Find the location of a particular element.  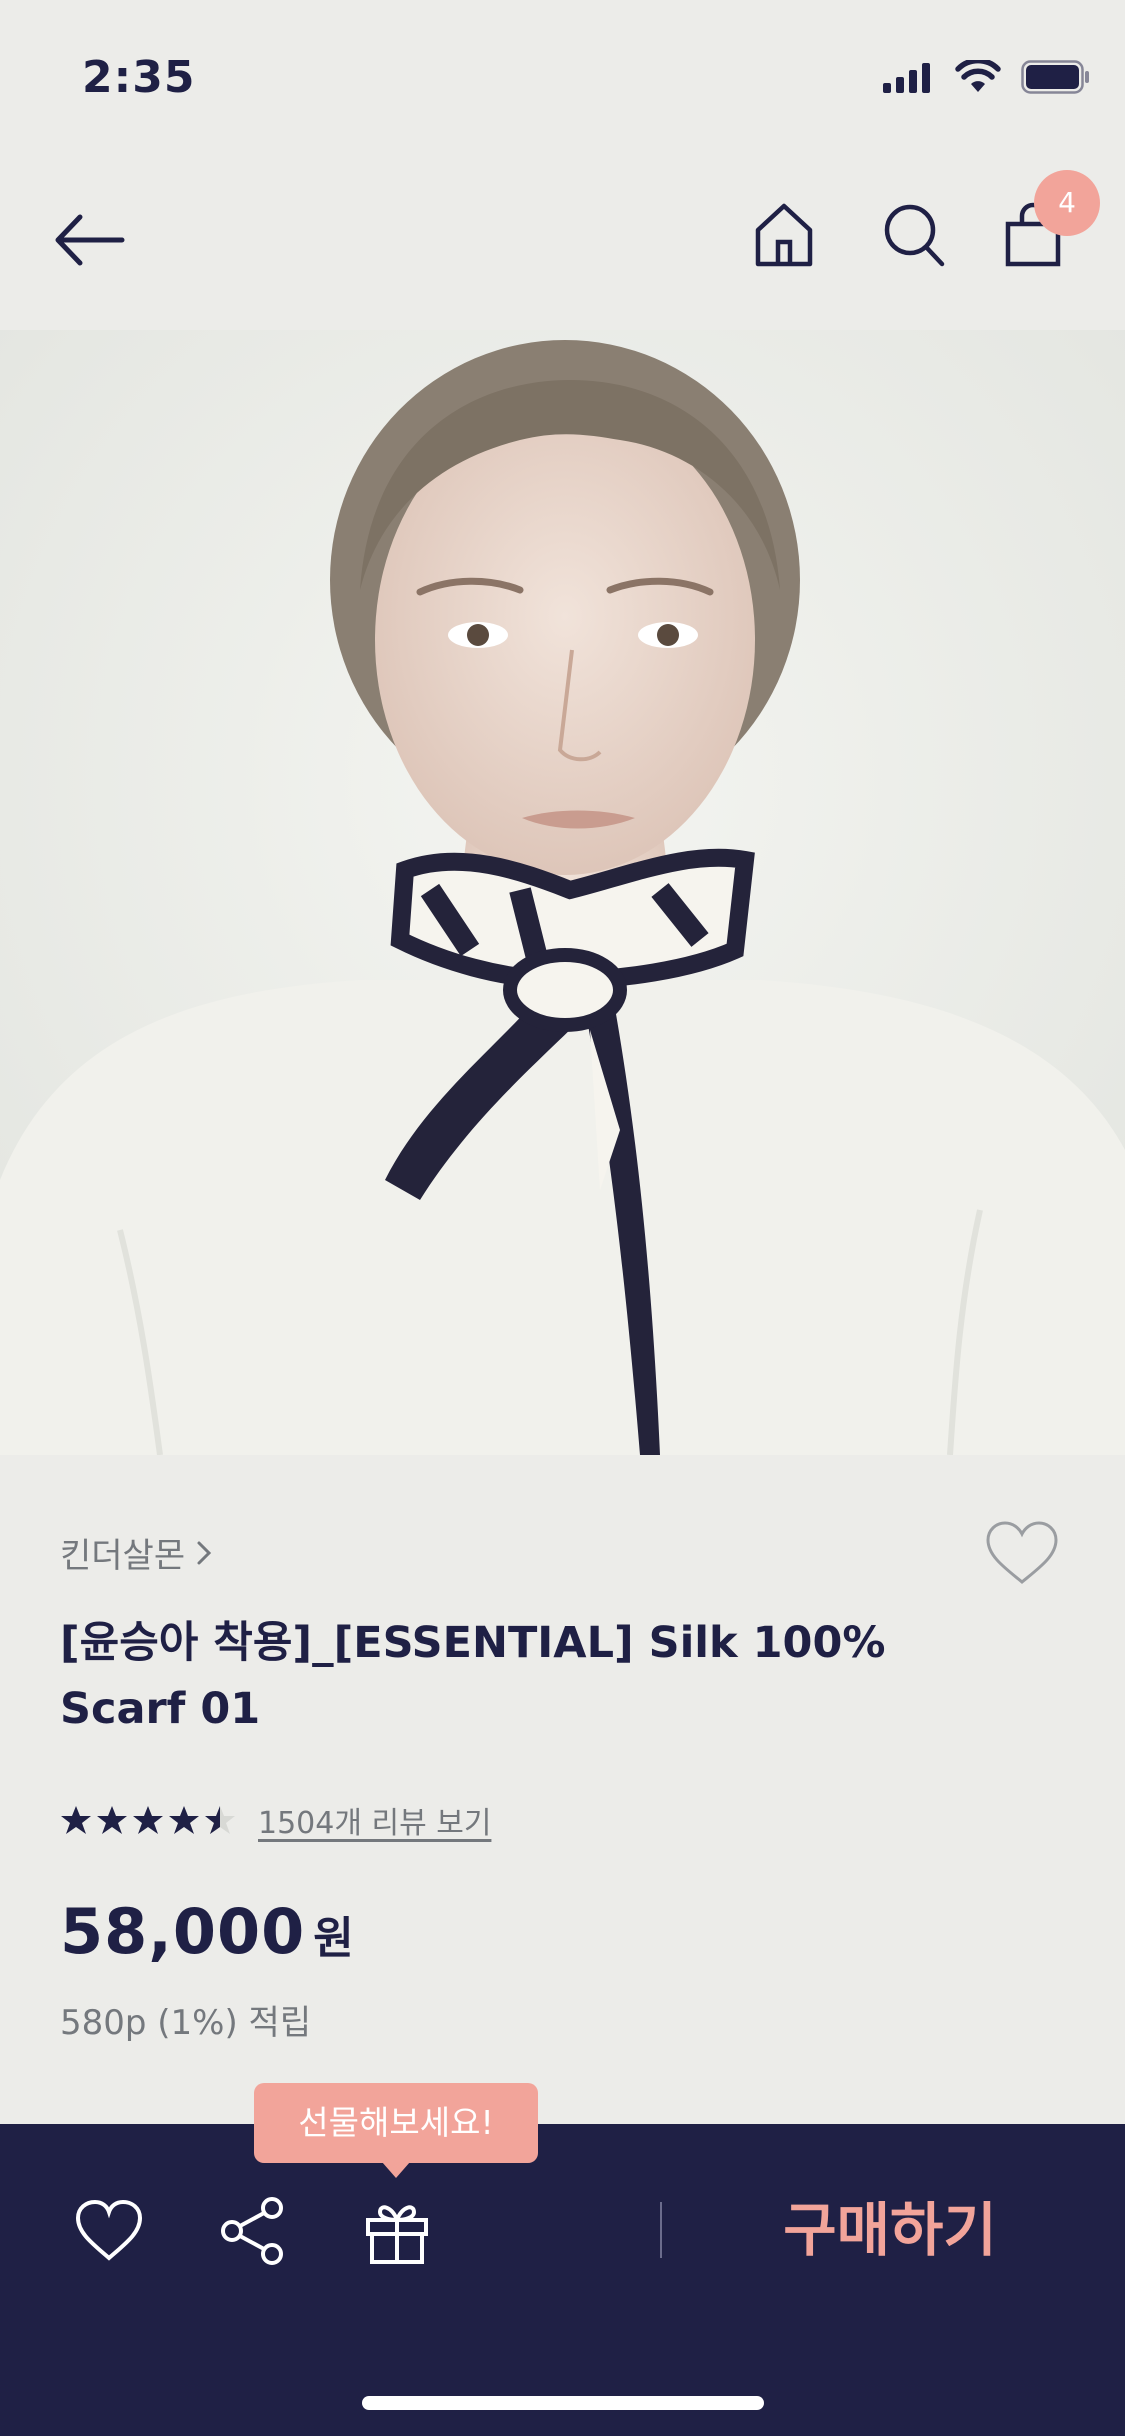

home-icon is located at coordinates (784, 235).